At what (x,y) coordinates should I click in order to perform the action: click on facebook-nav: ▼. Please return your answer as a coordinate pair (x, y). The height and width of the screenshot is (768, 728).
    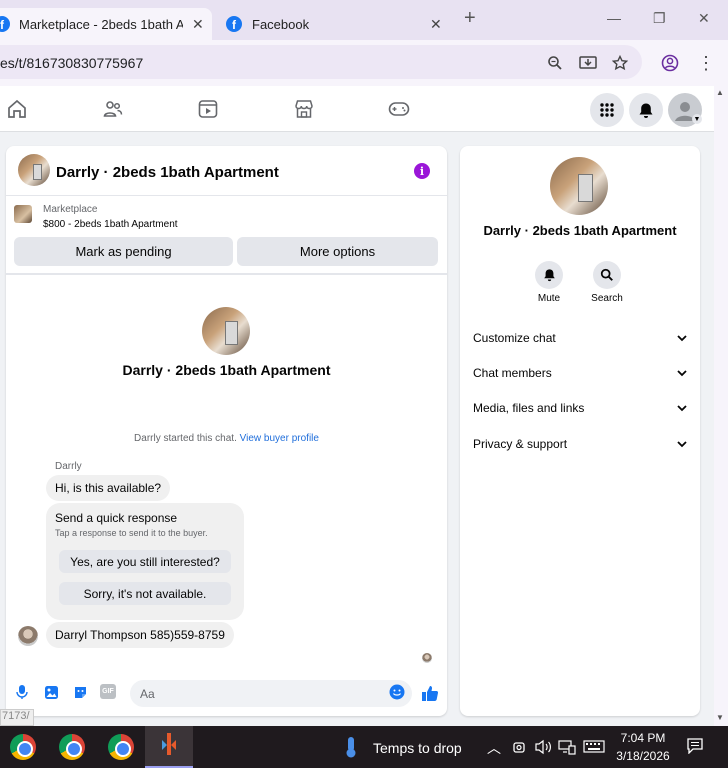
    Looking at the image, I should click on (359, 109).